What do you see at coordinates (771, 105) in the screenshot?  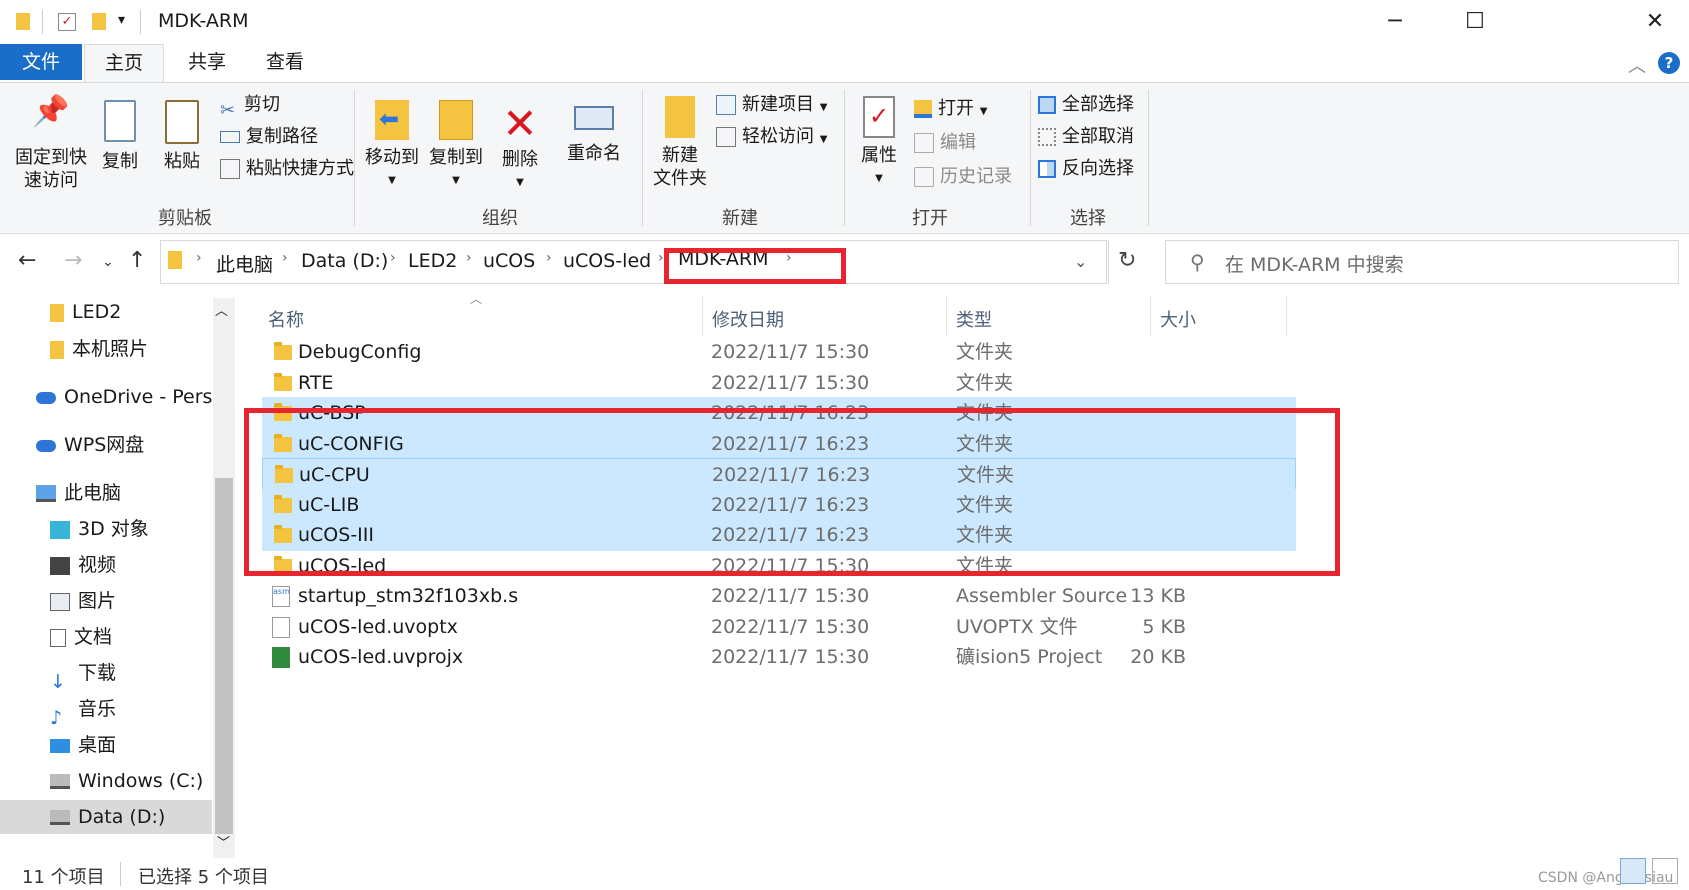 I see `new-item-button: 新建项目 ▼` at bounding box center [771, 105].